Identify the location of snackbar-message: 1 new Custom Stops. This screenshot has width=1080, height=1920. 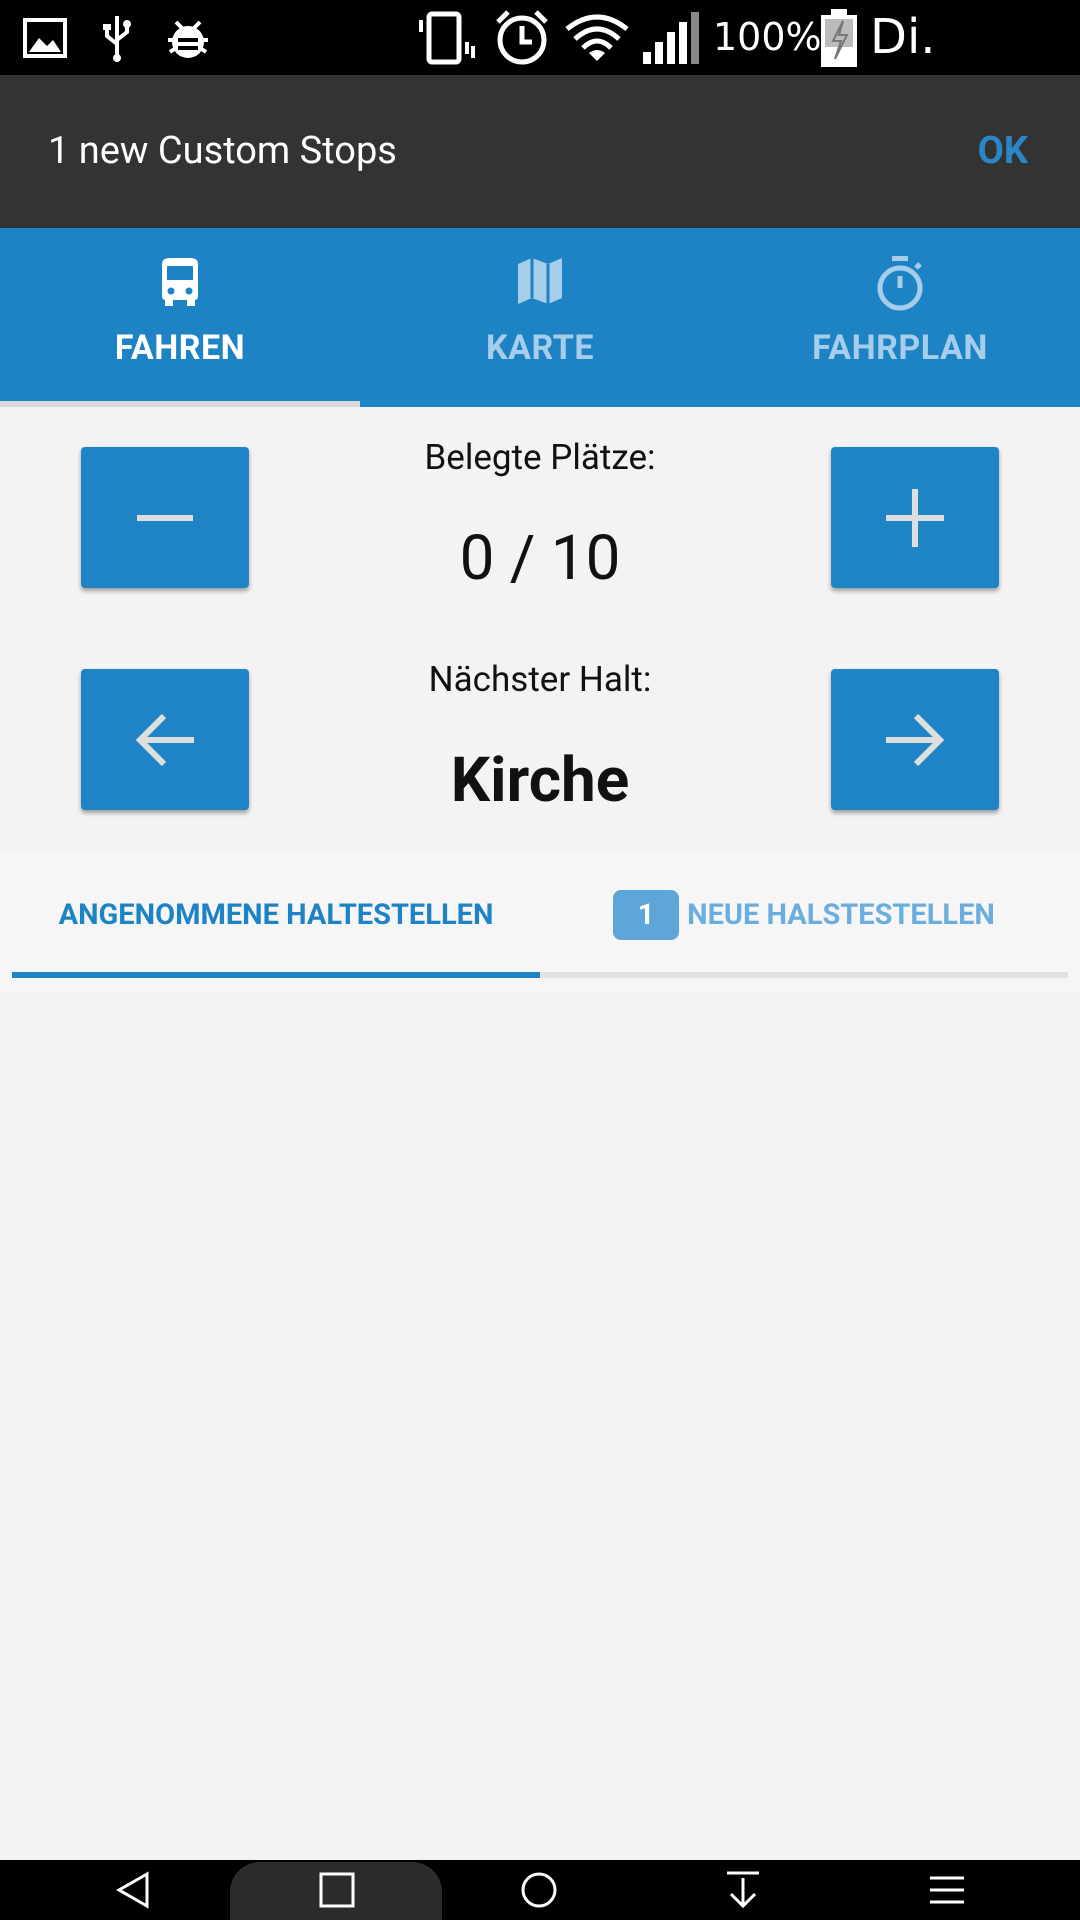
(222, 151).